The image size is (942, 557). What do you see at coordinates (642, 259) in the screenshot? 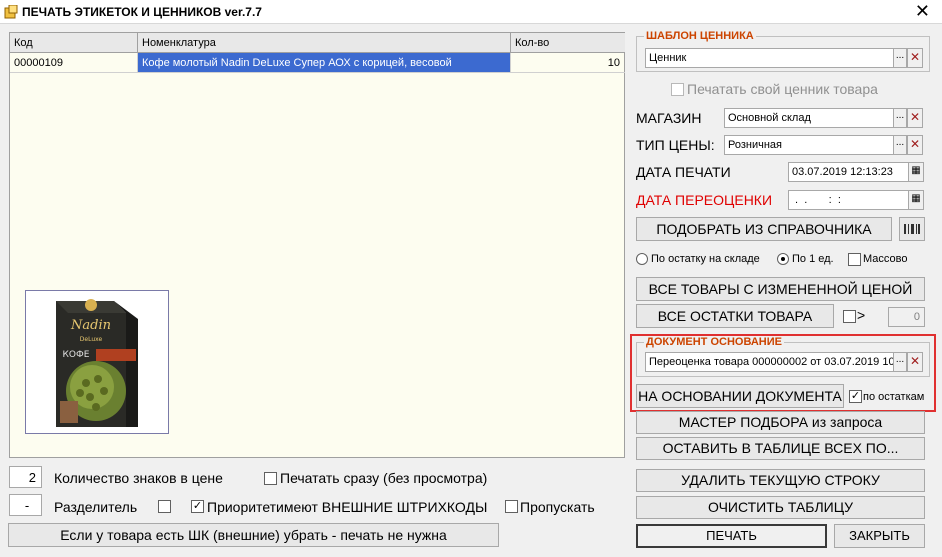
I see `radio-by-stock` at bounding box center [642, 259].